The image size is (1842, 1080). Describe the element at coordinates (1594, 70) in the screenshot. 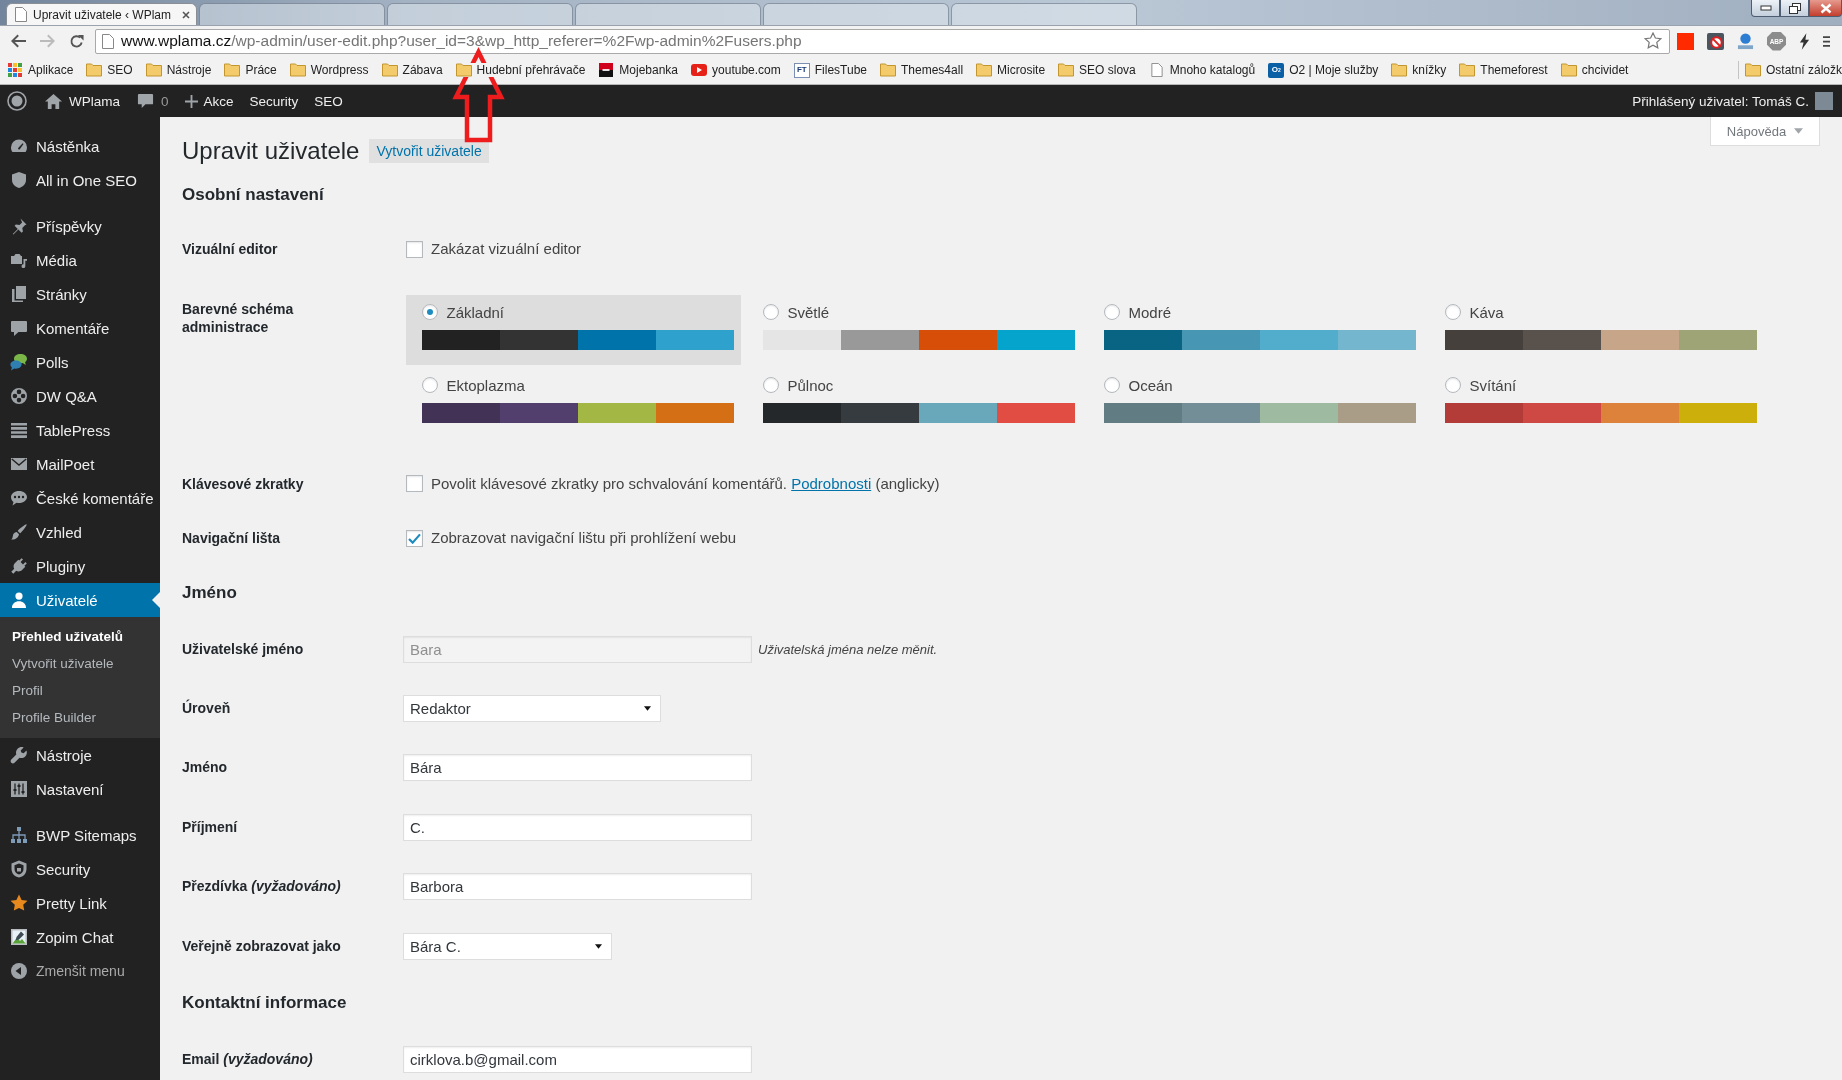

I see `bookmark-link: chcividet` at that location.